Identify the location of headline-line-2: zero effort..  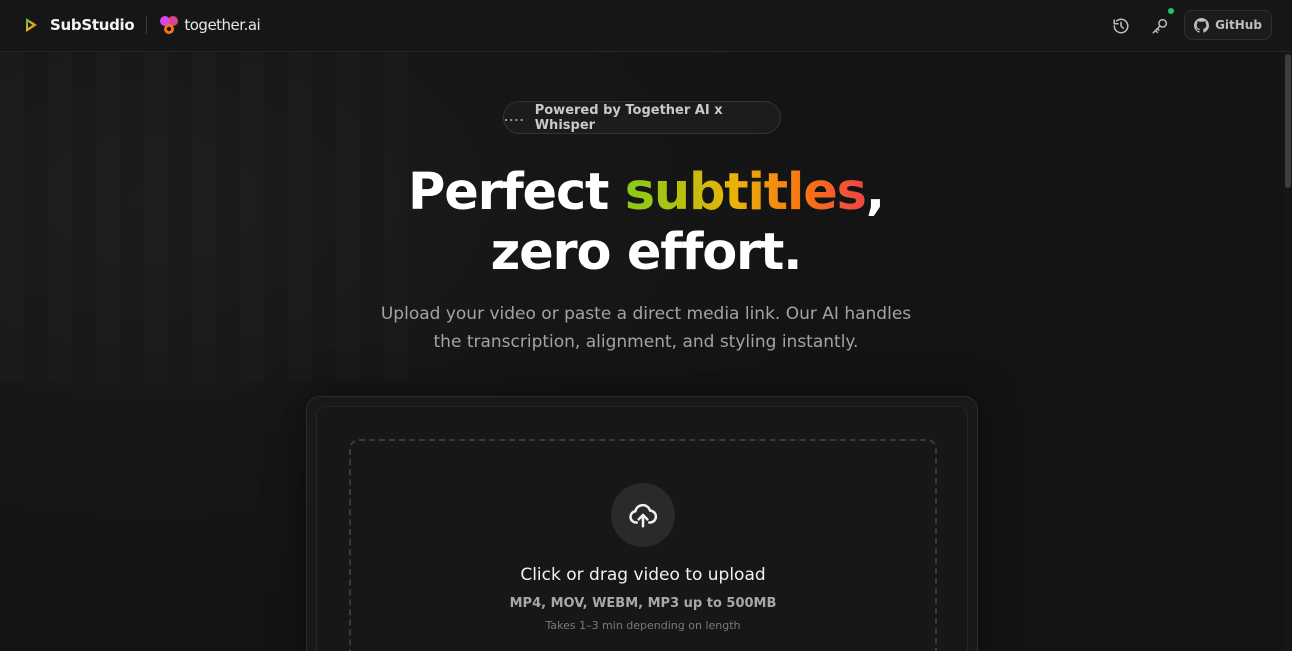
(646, 252).